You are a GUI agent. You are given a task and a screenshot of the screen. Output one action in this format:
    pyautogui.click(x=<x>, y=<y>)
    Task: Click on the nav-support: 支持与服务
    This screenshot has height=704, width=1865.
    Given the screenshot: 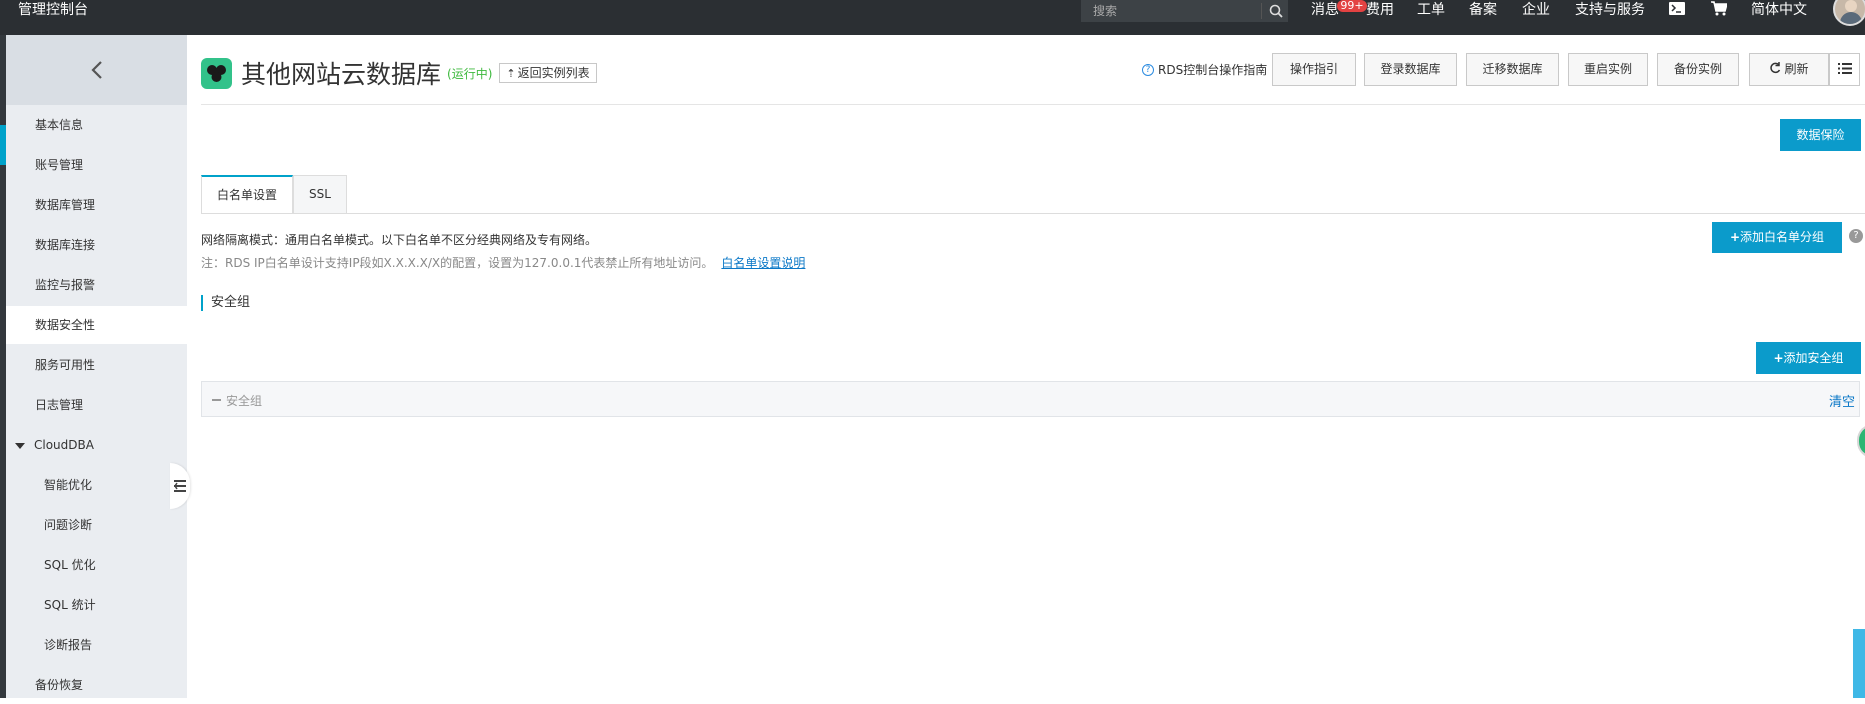 What is the action you would take?
    pyautogui.click(x=1610, y=10)
    